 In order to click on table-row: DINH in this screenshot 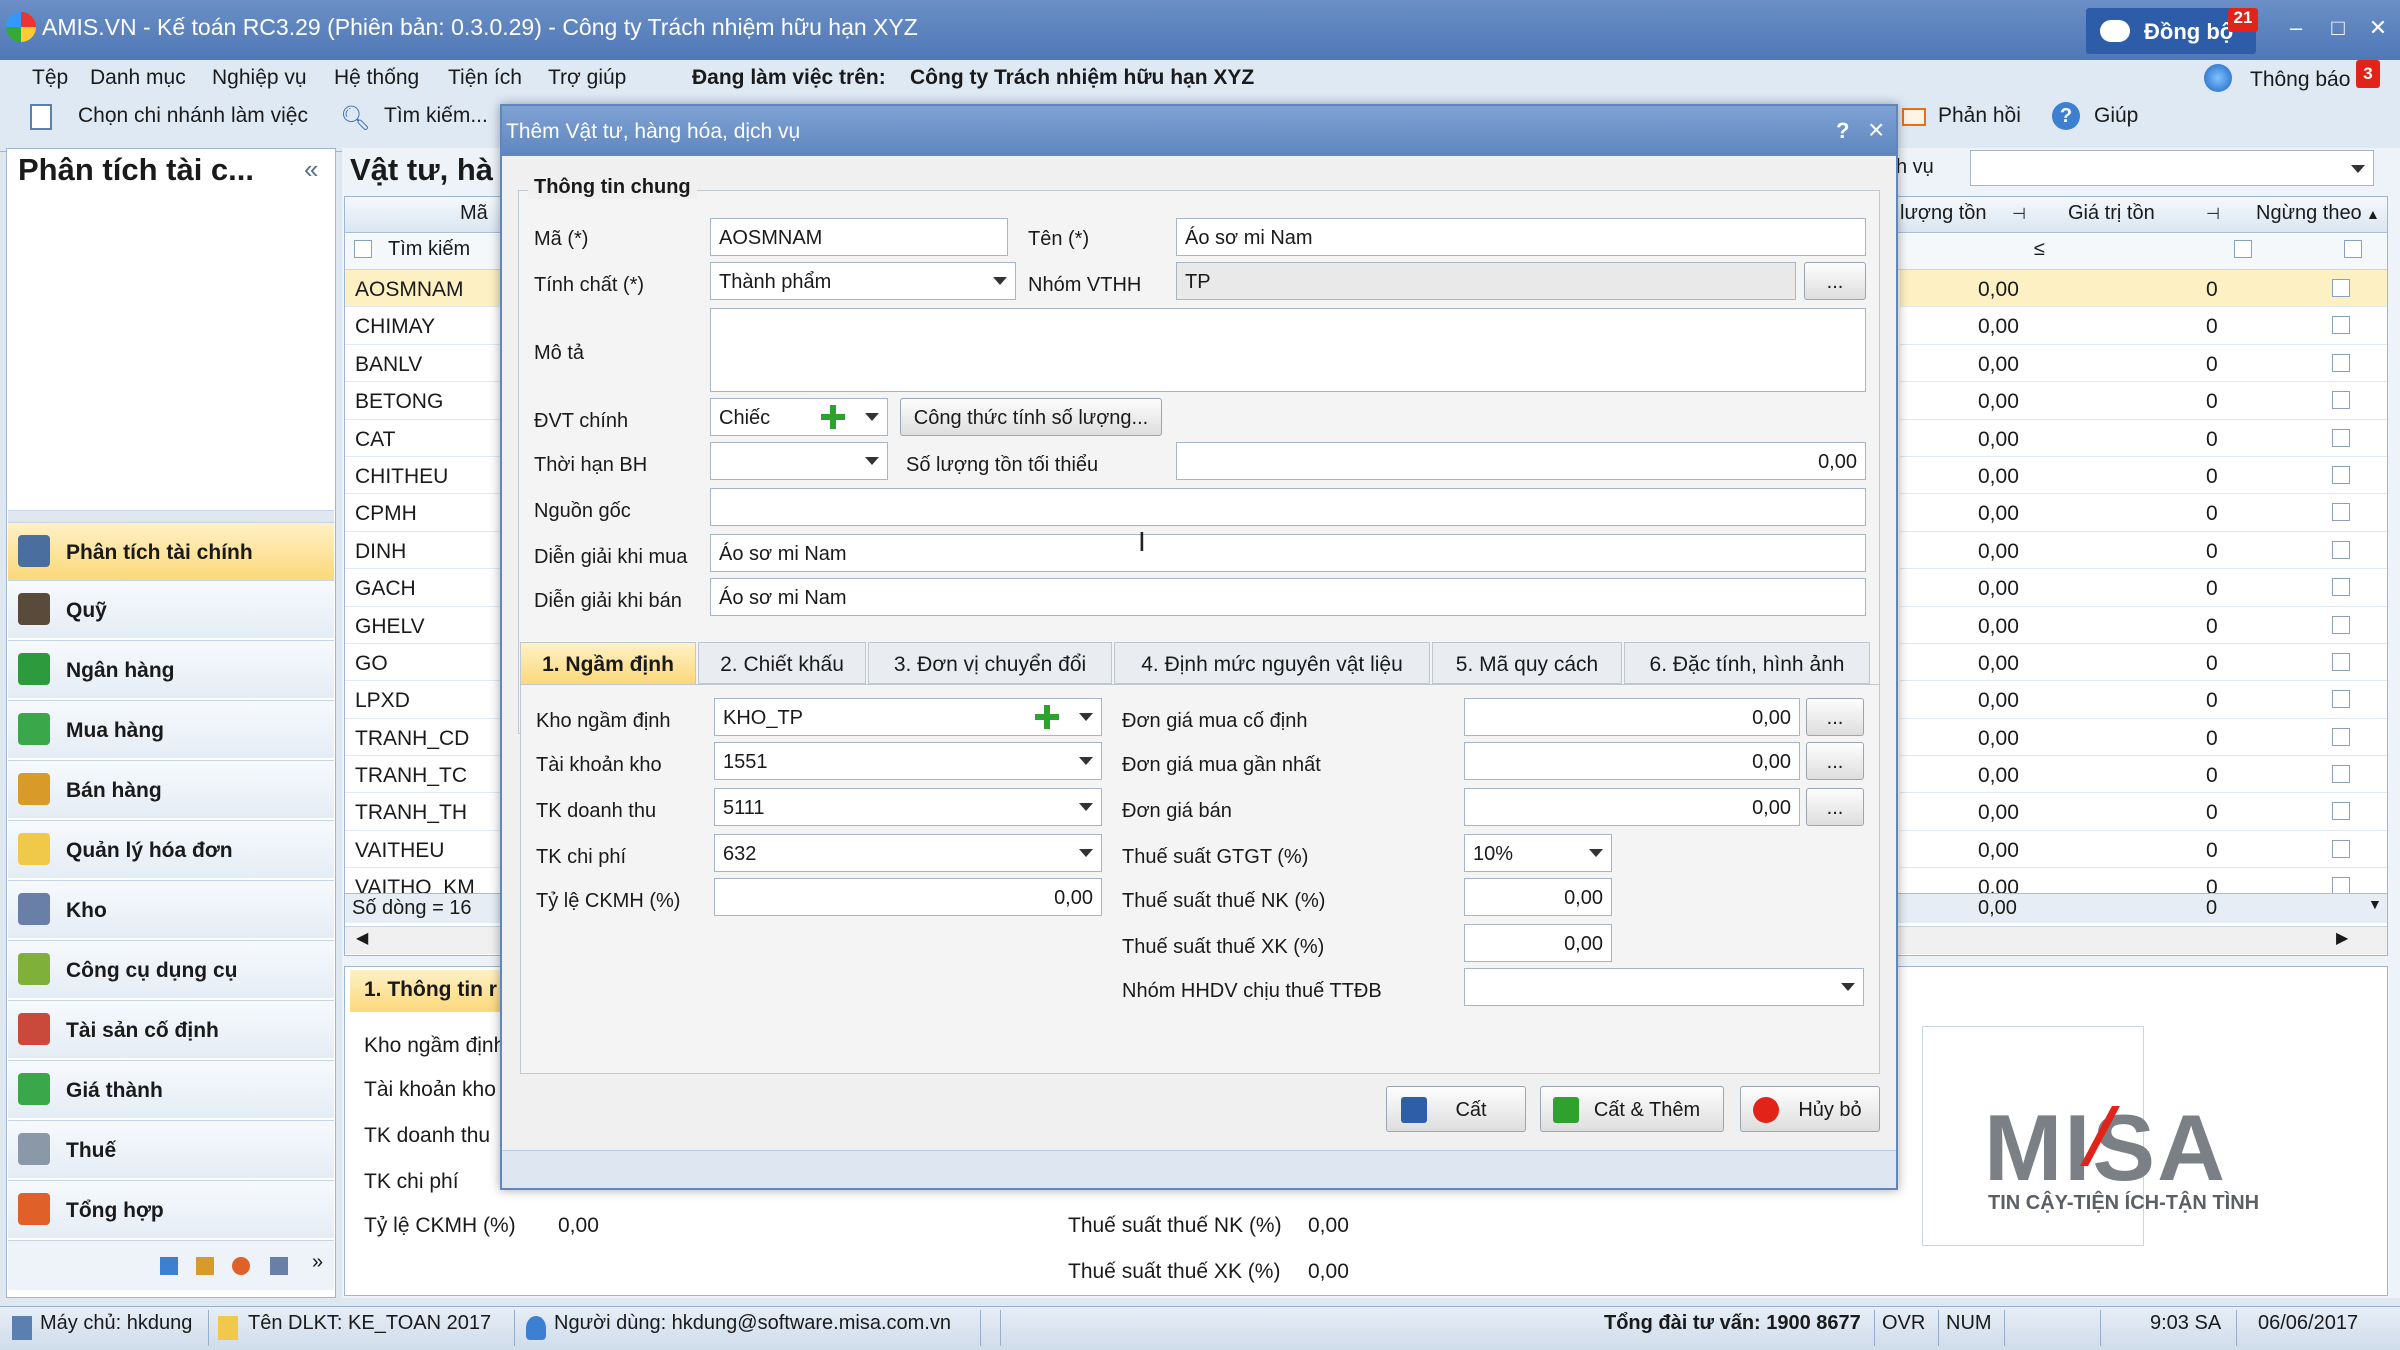, I will do `click(422, 551)`.